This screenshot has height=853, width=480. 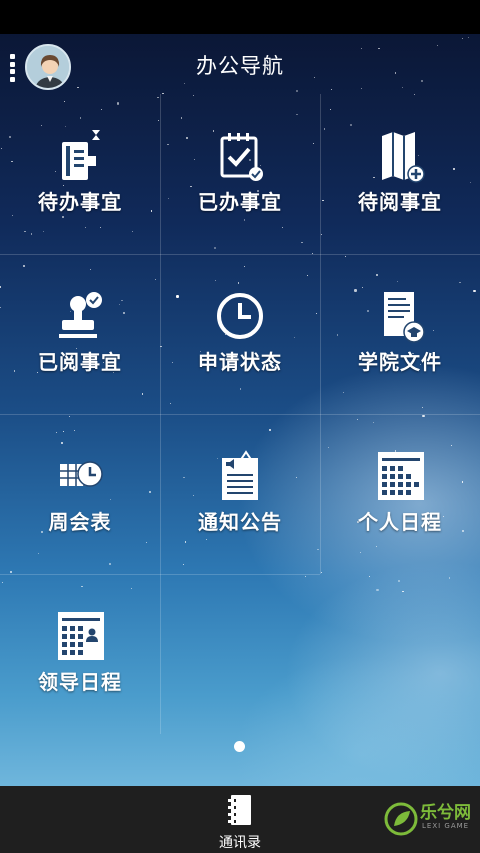 I want to click on grid-item-weekly-meeting: 周会表, so click(x=80, y=494).